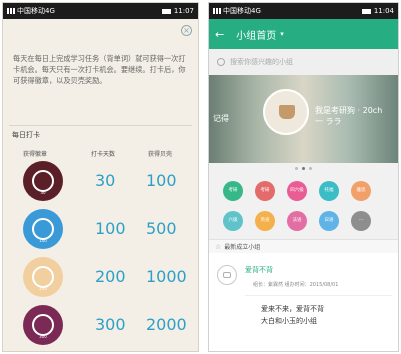 The image size is (401, 354). I want to click on category-button: 四六级, so click(297, 191).